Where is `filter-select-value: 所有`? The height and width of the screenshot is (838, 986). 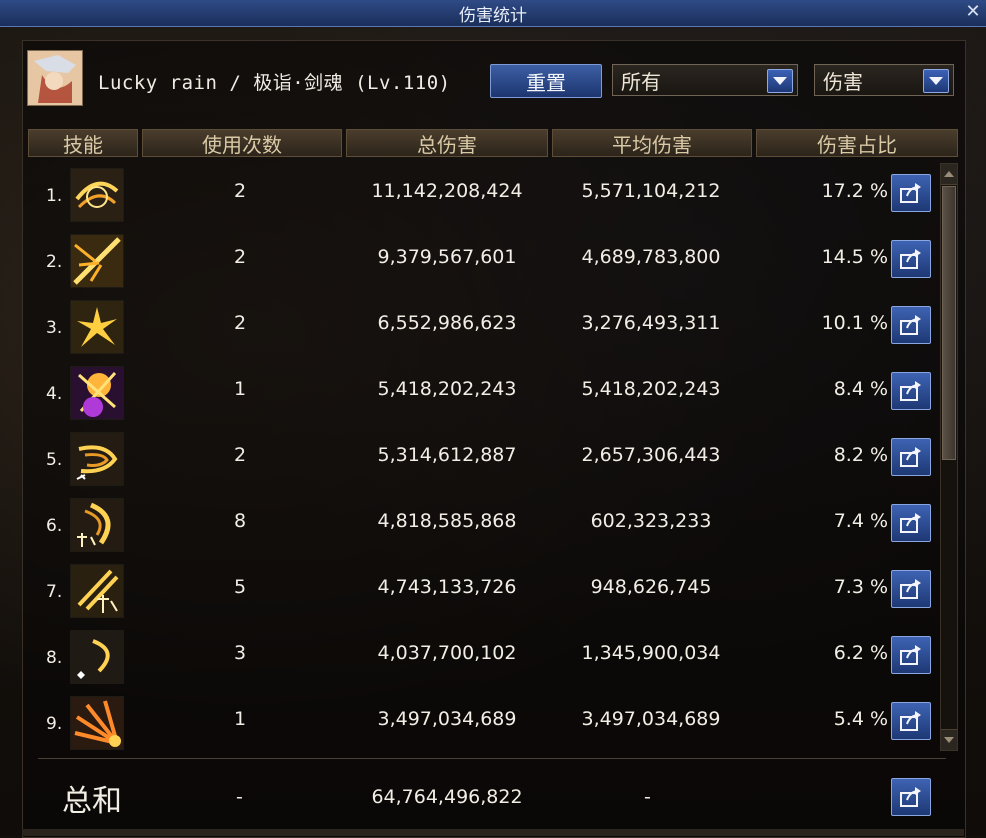 filter-select-value: 所有 is located at coordinates (641, 81).